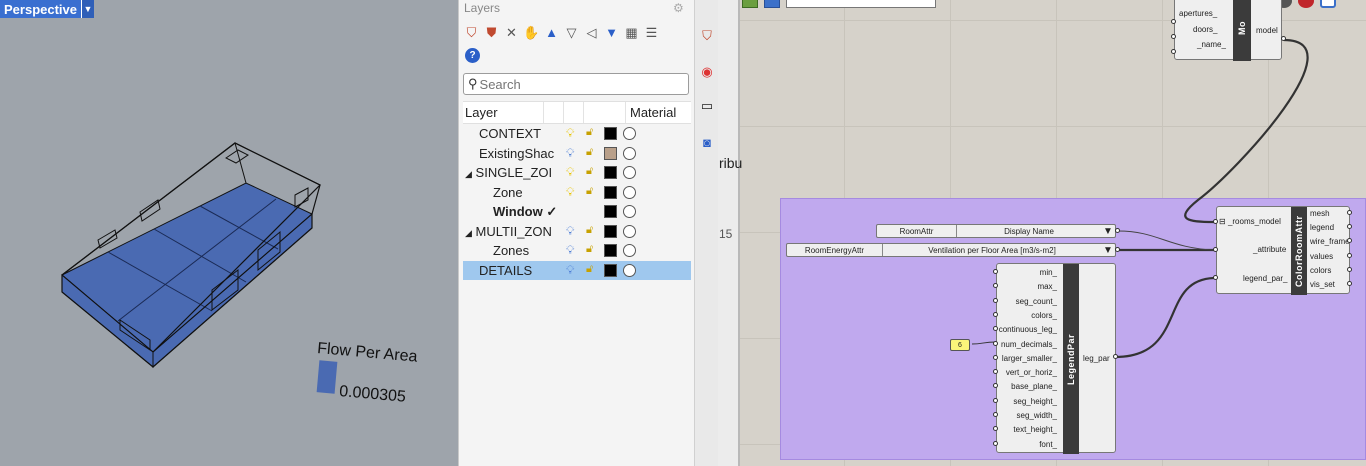 This screenshot has height=466, width=1366. I want to click on help-panel-icon: ◙, so click(707, 142).